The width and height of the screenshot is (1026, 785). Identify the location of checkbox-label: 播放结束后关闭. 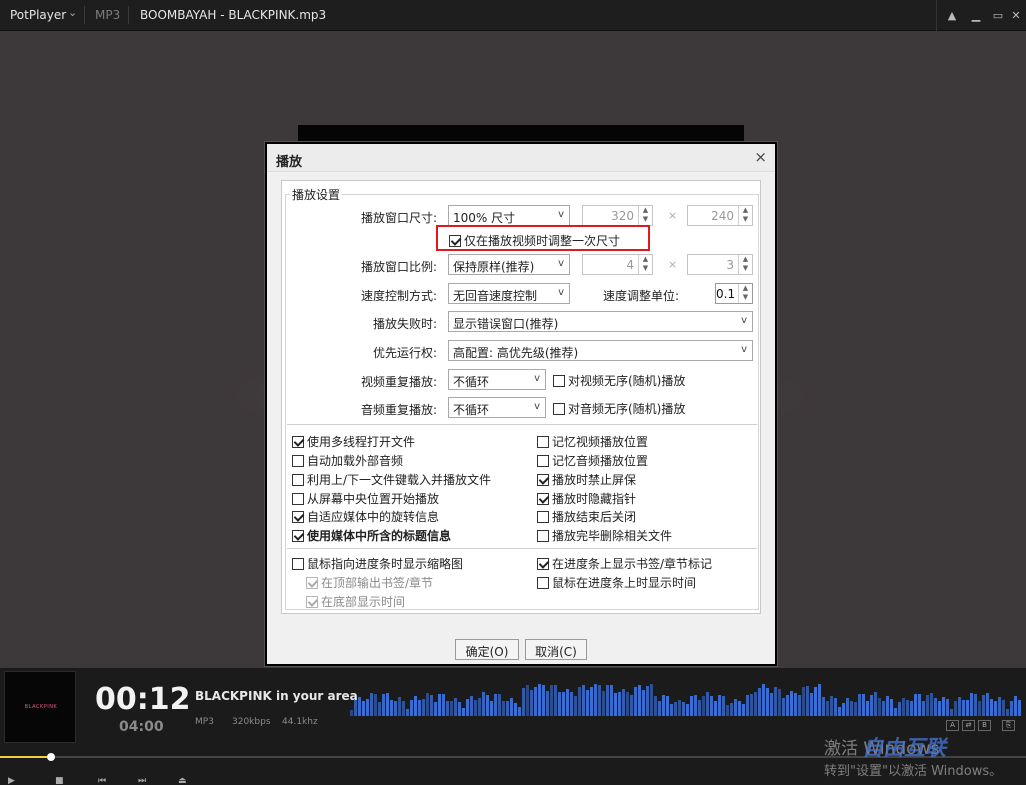
(594, 517).